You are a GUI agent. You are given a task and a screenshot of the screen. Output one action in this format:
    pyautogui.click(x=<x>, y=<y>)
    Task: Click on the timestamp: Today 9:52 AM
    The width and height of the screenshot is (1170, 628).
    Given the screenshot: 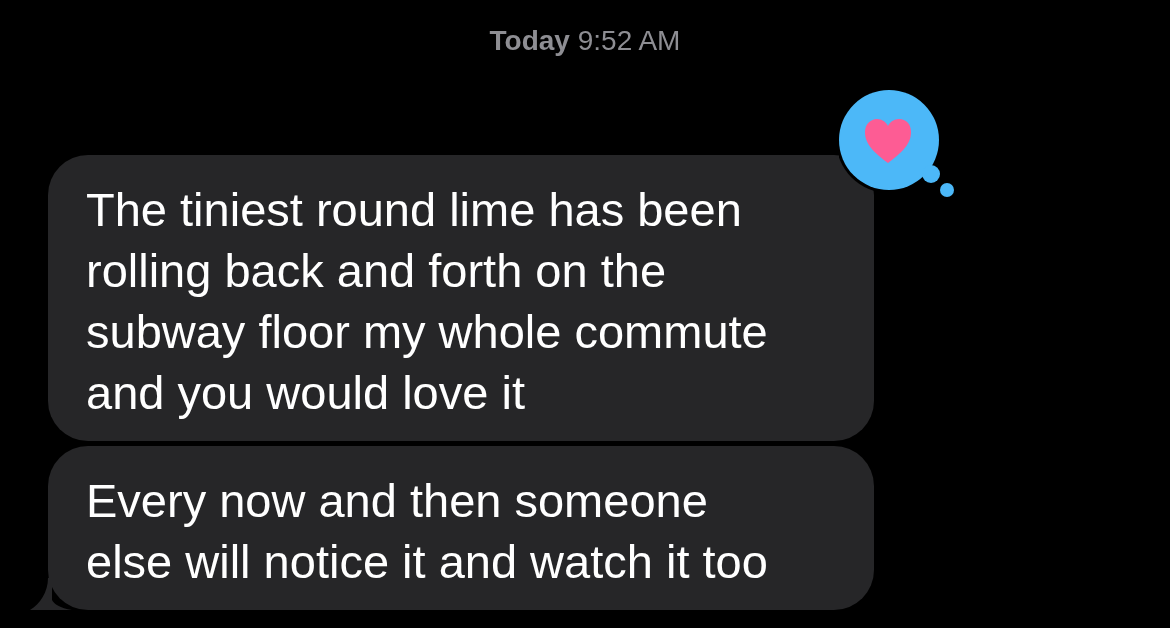 What is the action you would take?
    pyautogui.click(x=585, y=41)
    